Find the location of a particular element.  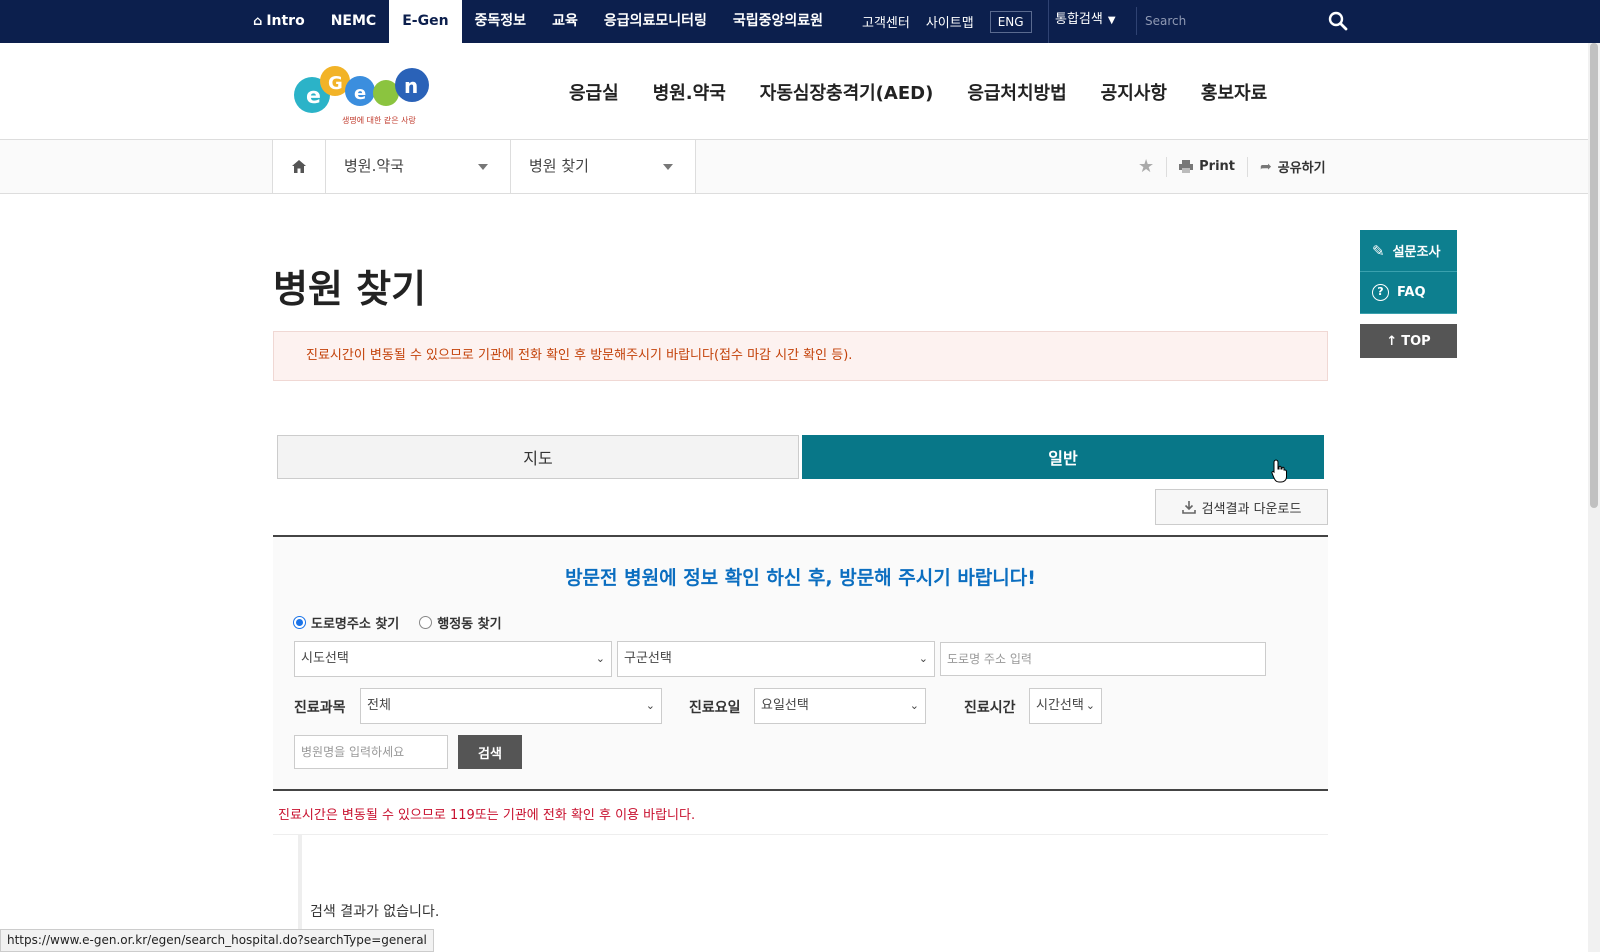

customer-center-link: 고객센터 is located at coordinates (886, 21).